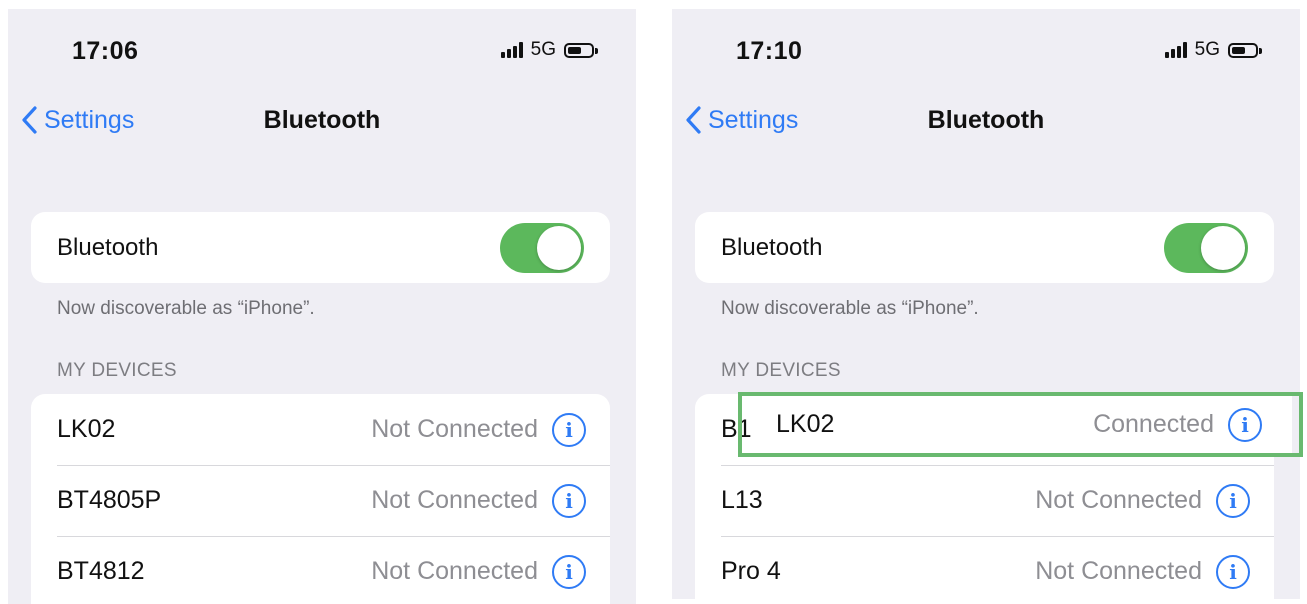  Describe the element at coordinates (742, 500) in the screenshot. I see `device-name: L13` at that location.